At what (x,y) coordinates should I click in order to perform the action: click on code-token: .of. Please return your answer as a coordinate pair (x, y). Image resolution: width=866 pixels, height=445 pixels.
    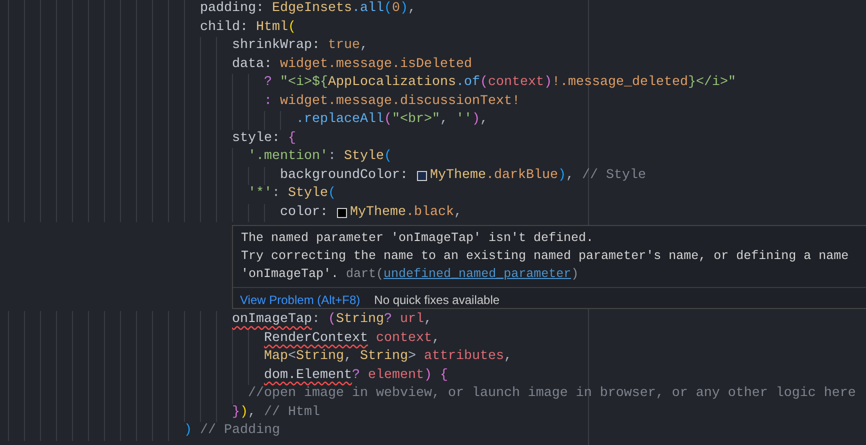
    Looking at the image, I should click on (468, 83).